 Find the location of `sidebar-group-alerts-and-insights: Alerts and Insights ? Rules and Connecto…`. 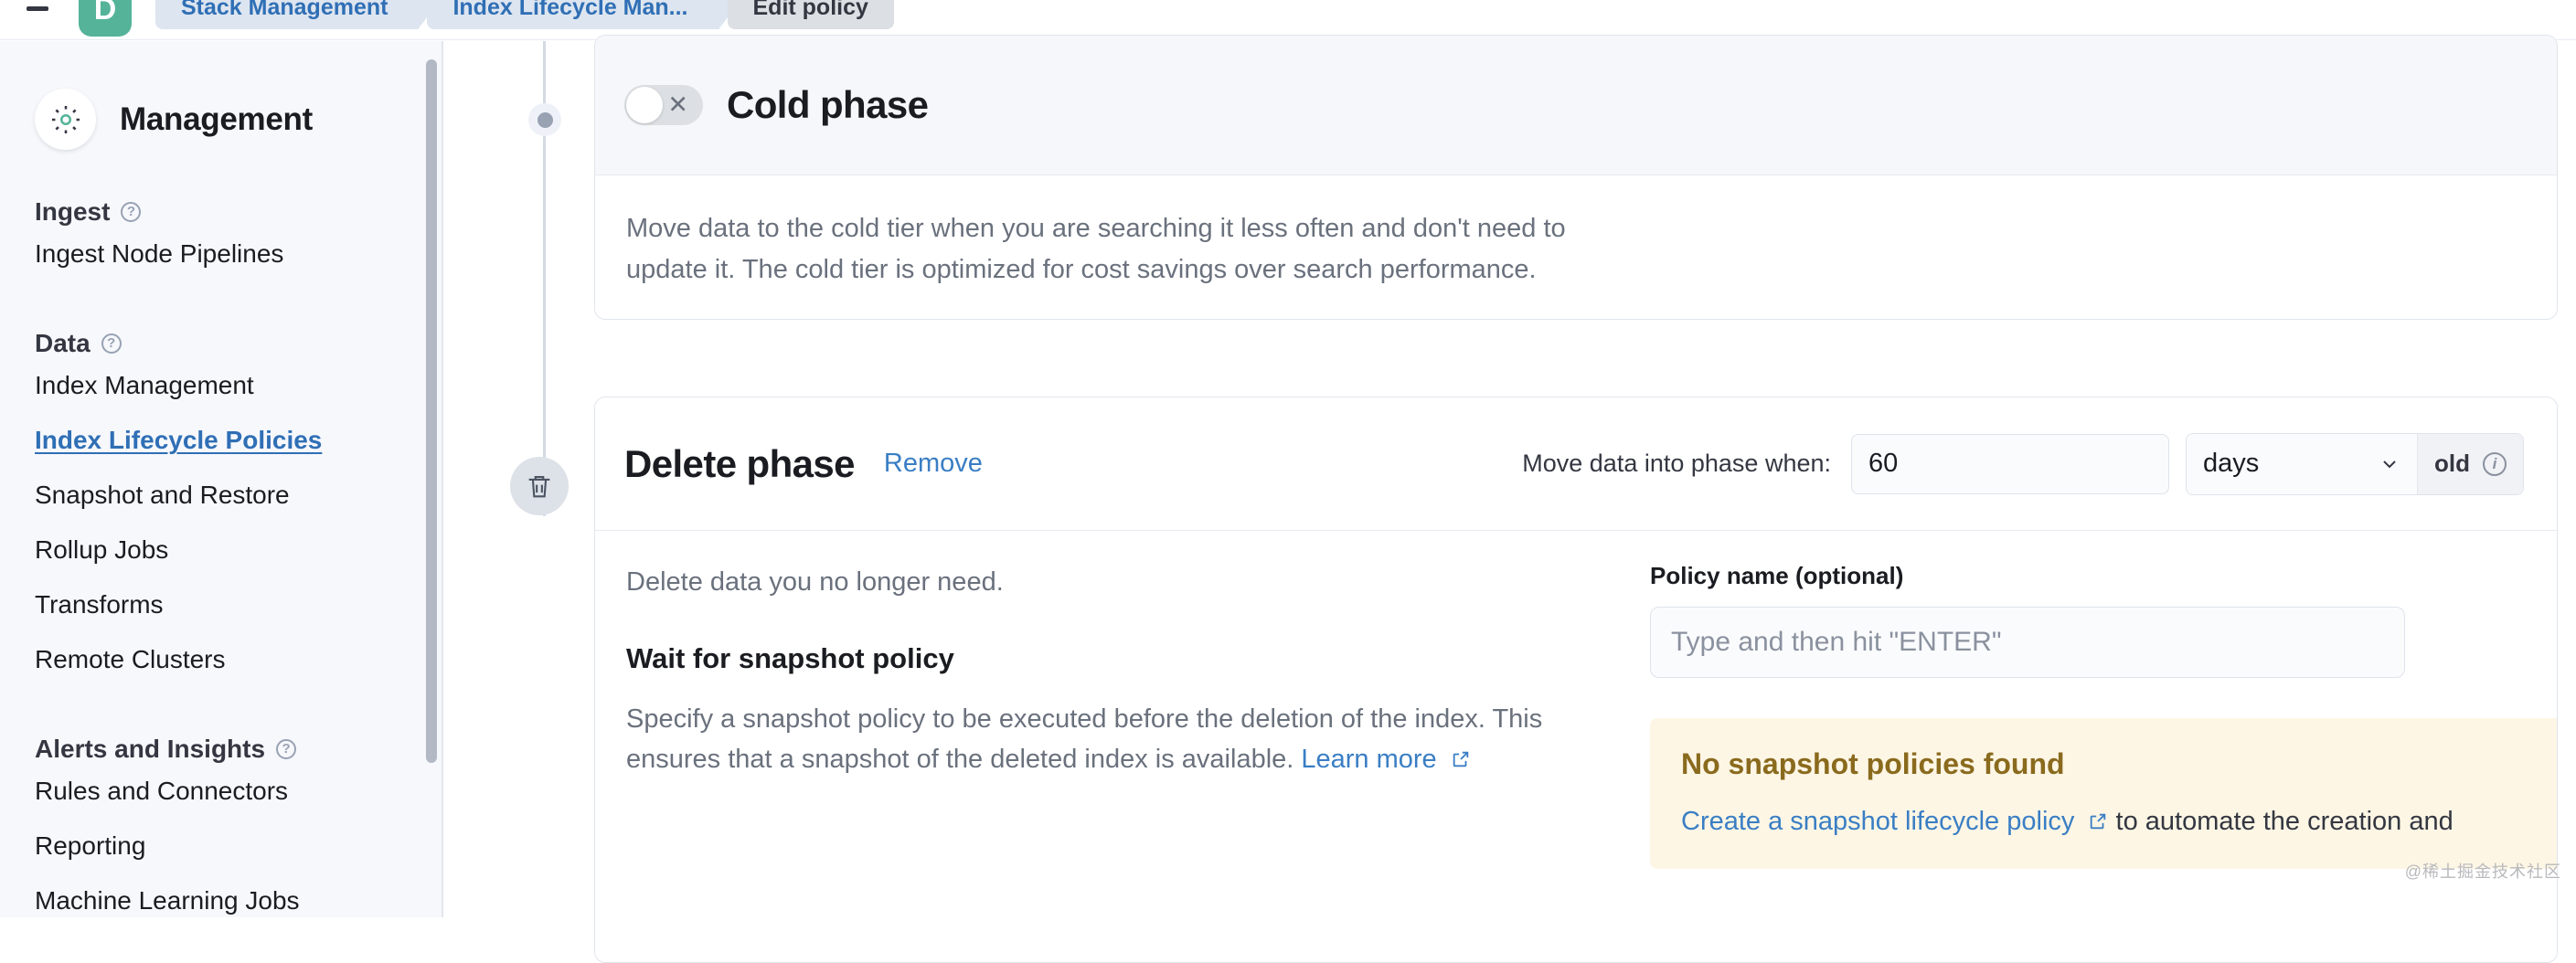

sidebar-group-alerts-and-insights: Alerts and Insights ? Rules and Connecto… is located at coordinates (221, 826).